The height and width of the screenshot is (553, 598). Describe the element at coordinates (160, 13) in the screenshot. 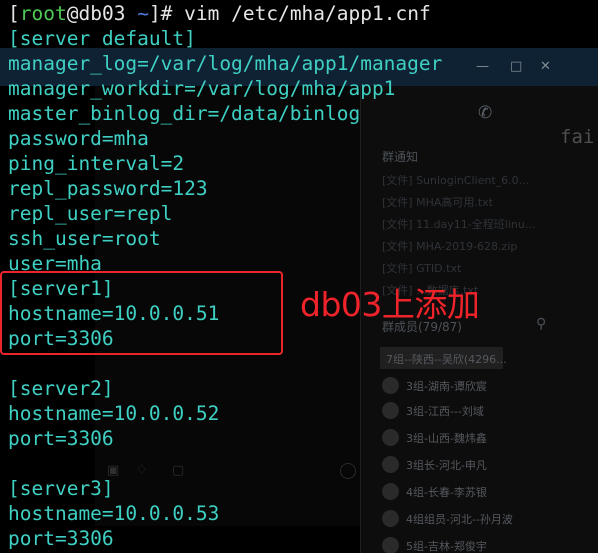

I see `prompt-hash: ]#` at that location.